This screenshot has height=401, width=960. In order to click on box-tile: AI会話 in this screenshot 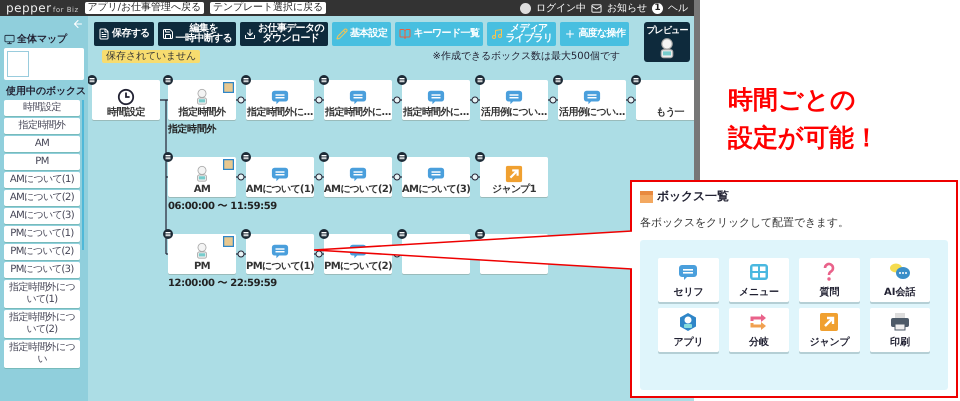, I will do `click(900, 280)`.